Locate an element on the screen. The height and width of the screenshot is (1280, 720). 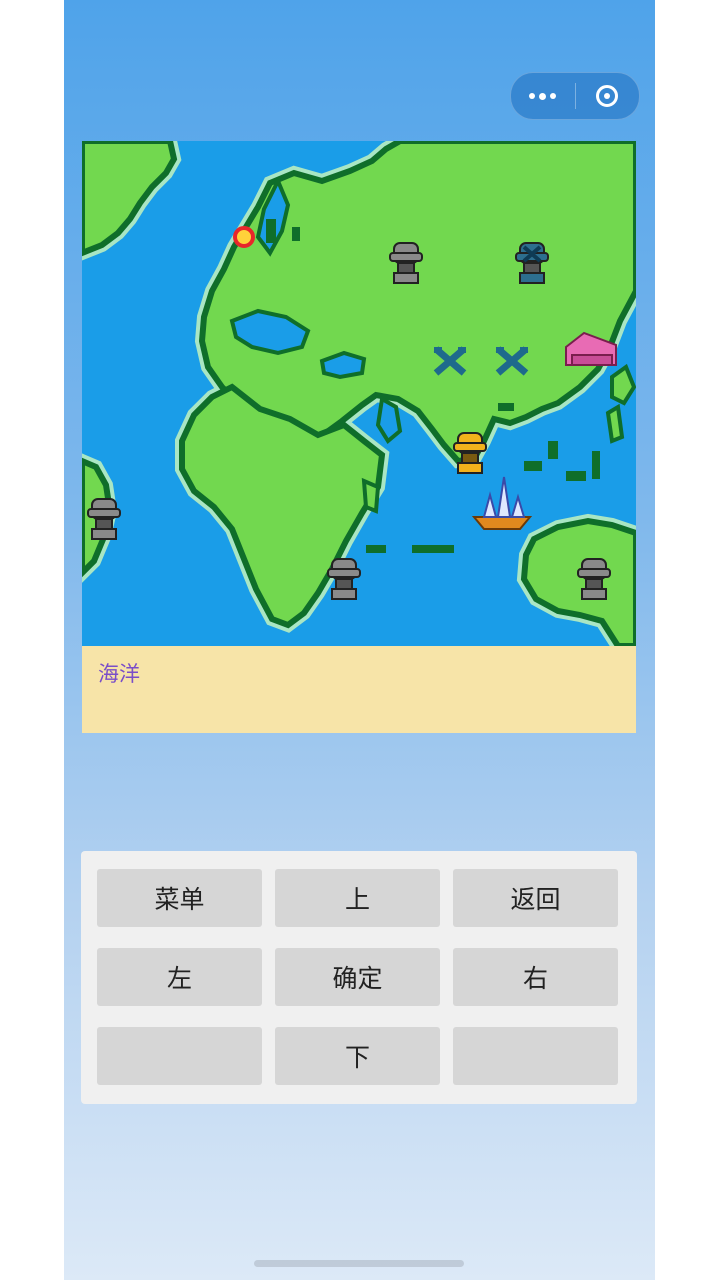
confirm-button: 确定 is located at coordinates (357, 977).